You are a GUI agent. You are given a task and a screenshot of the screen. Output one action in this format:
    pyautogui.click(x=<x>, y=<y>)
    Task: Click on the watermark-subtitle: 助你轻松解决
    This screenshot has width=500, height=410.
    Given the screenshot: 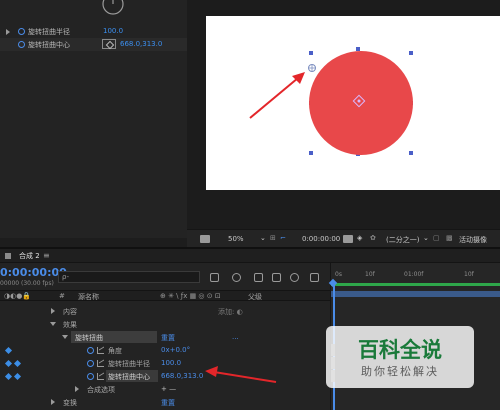 What is the action you would take?
    pyautogui.click(x=400, y=371)
    